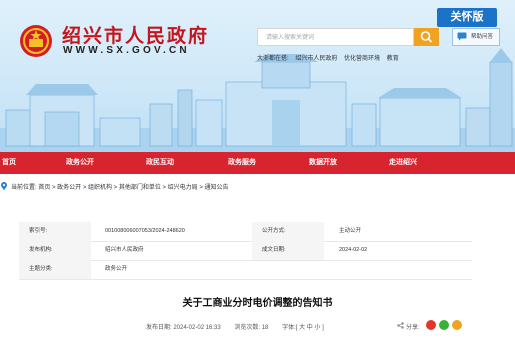  Describe the element at coordinates (462, 36) in the screenshot. I see `help-chat-icon` at that location.